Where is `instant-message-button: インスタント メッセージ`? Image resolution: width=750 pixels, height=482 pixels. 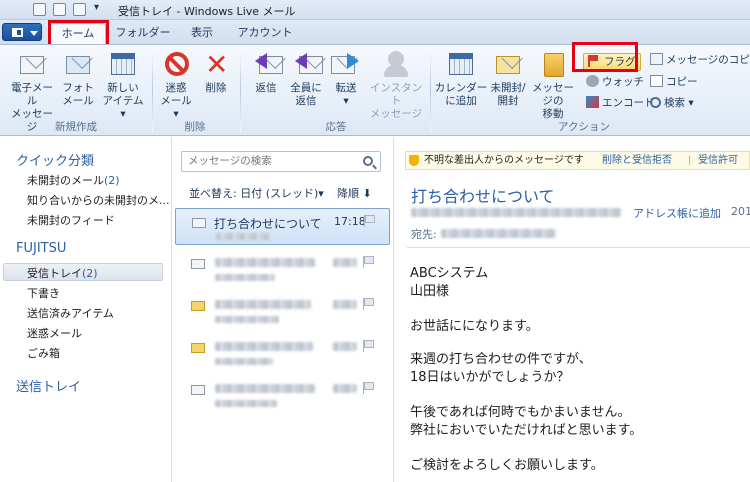 instant-message-button: インスタント メッセージ is located at coordinates (396, 85).